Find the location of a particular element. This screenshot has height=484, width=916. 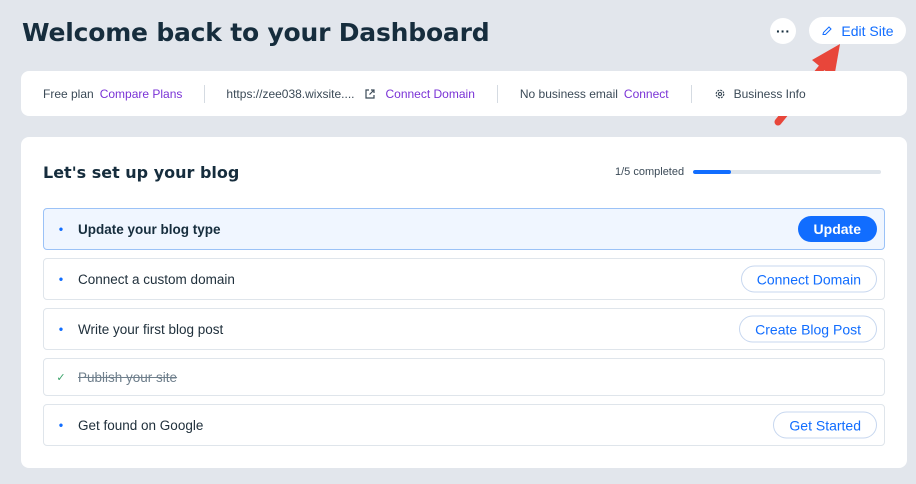

plan-segment: Free plan Compare Plans is located at coordinates (112, 94).